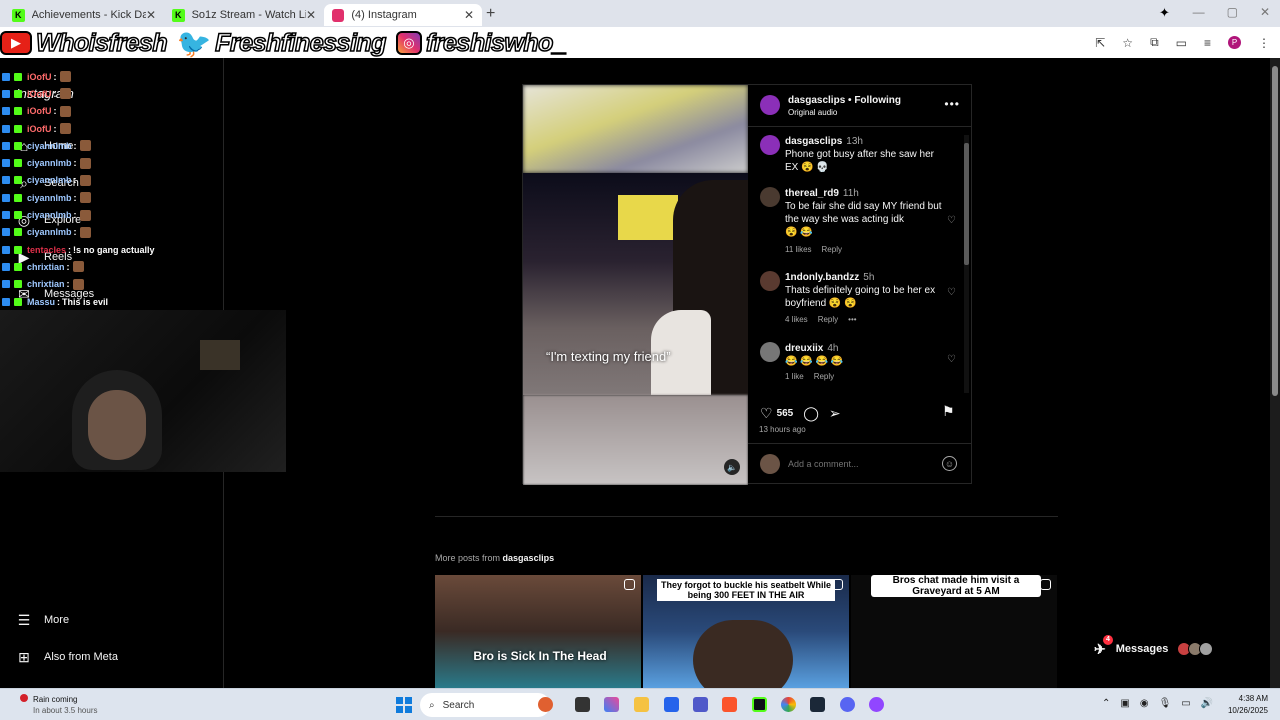  I want to click on menu-icon: ⋮, so click(1264, 43).